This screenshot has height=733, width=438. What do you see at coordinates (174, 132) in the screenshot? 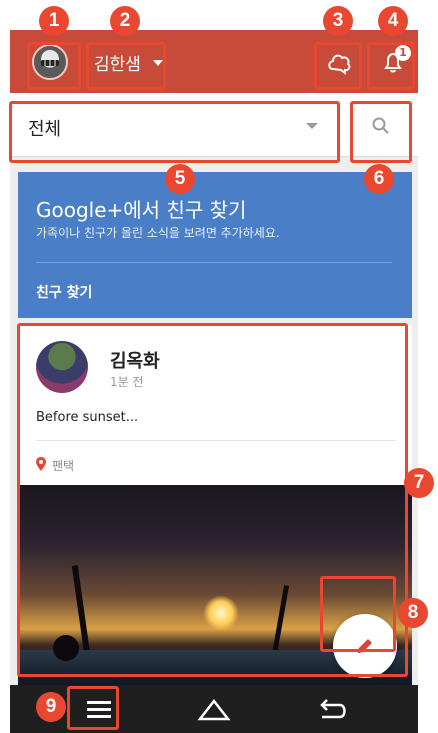
I see `callout-box-filter` at bounding box center [174, 132].